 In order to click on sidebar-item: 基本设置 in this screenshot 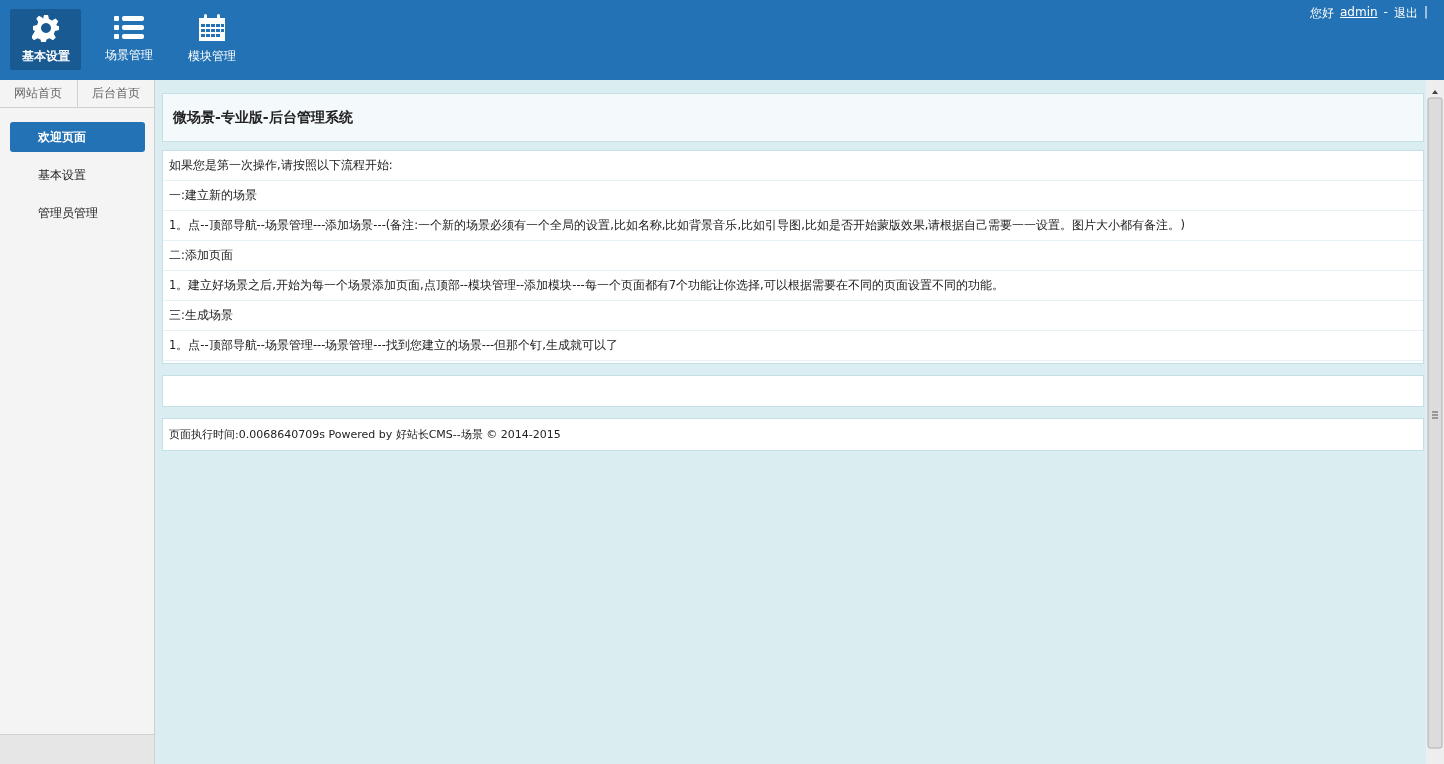, I will do `click(77, 175)`.